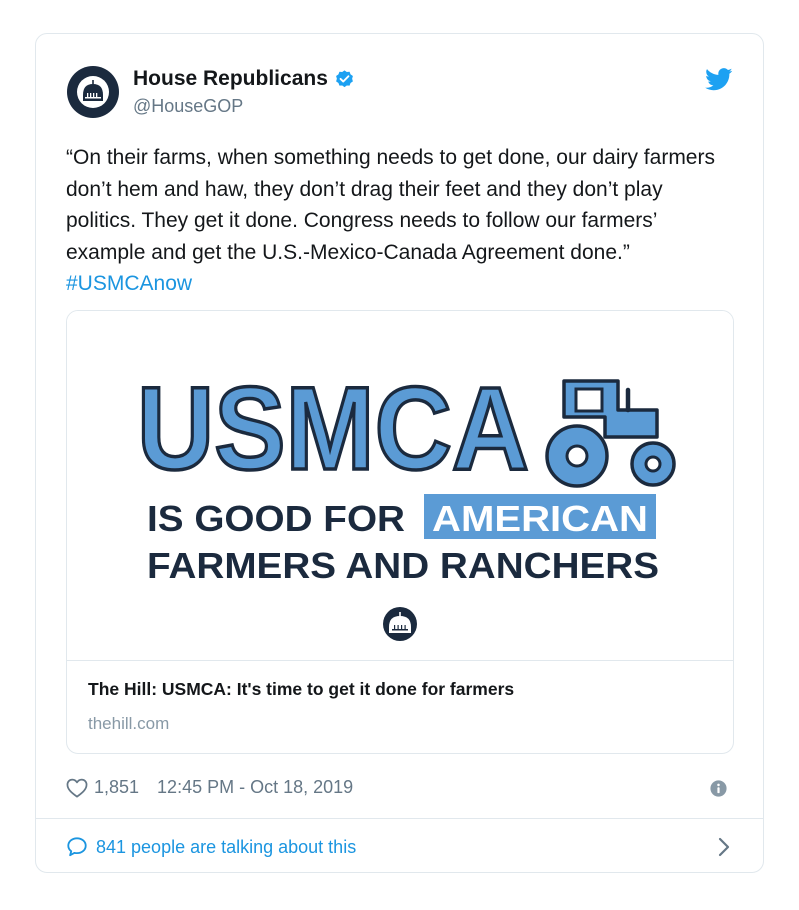  I want to click on timestamp: 12:45 PM - Oct 18, 2019, so click(255, 787).